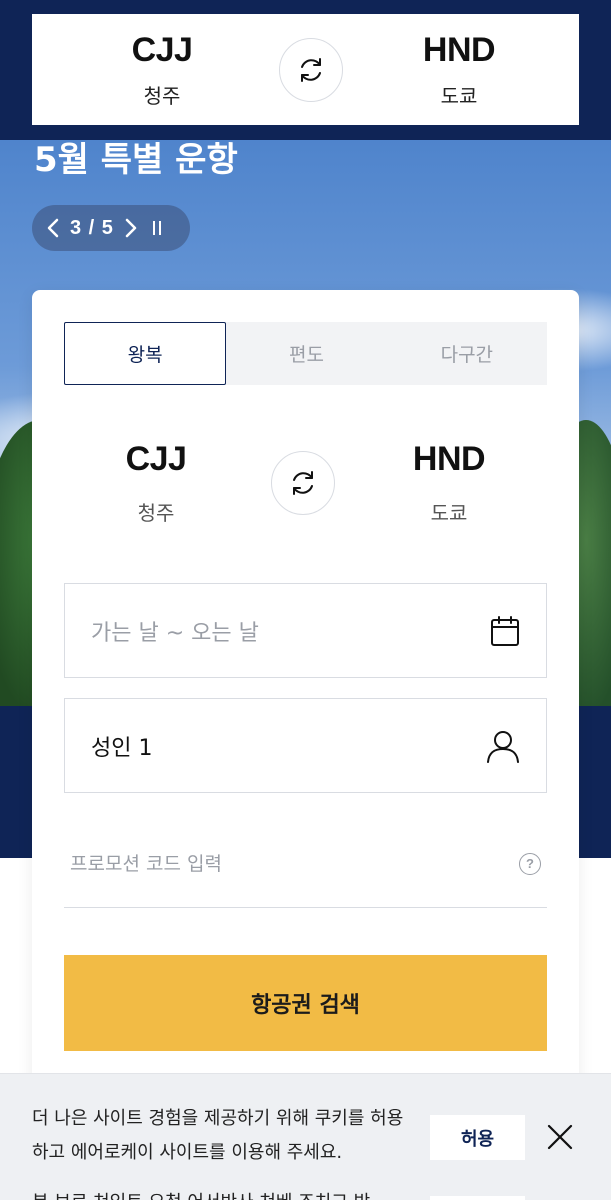 This screenshot has width=611, height=1200. What do you see at coordinates (162, 70) in the screenshot?
I see `origin-airport: CJJ 청주` at bounding box center [162, 70].